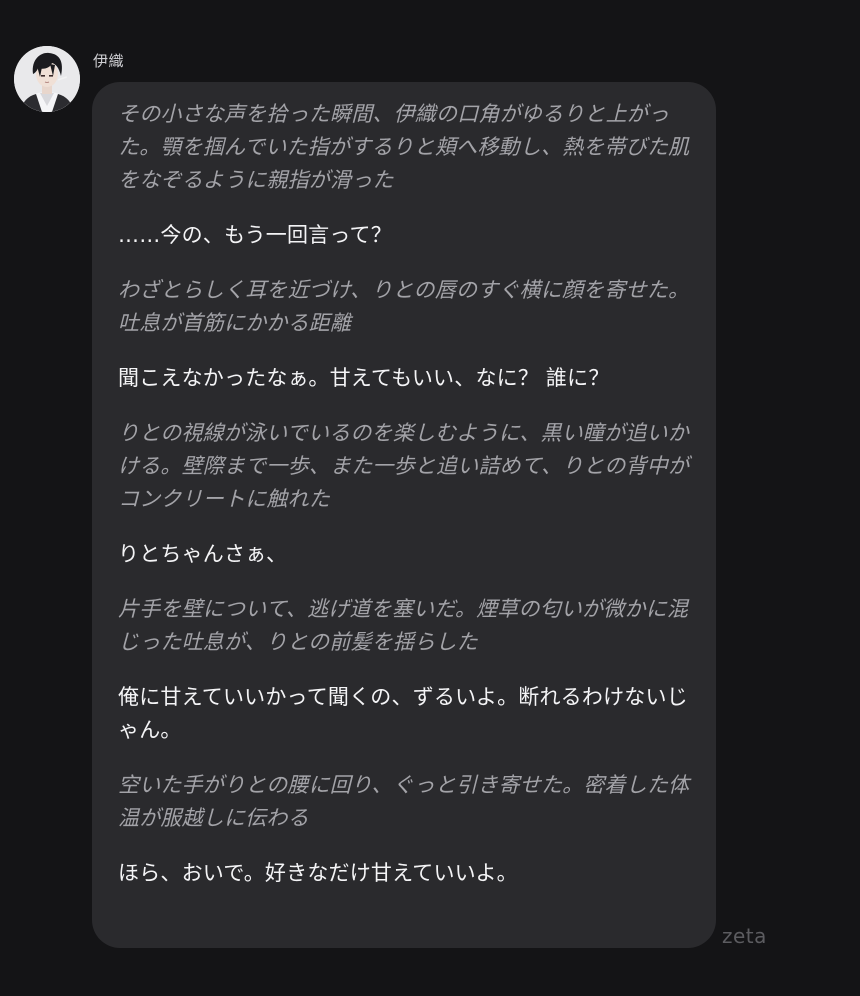 This screenshot has height=996, width=860. I want to click on dialogue-text: ほら、おいで。好きなだけ甘えていいよ。, so click(318, 873).